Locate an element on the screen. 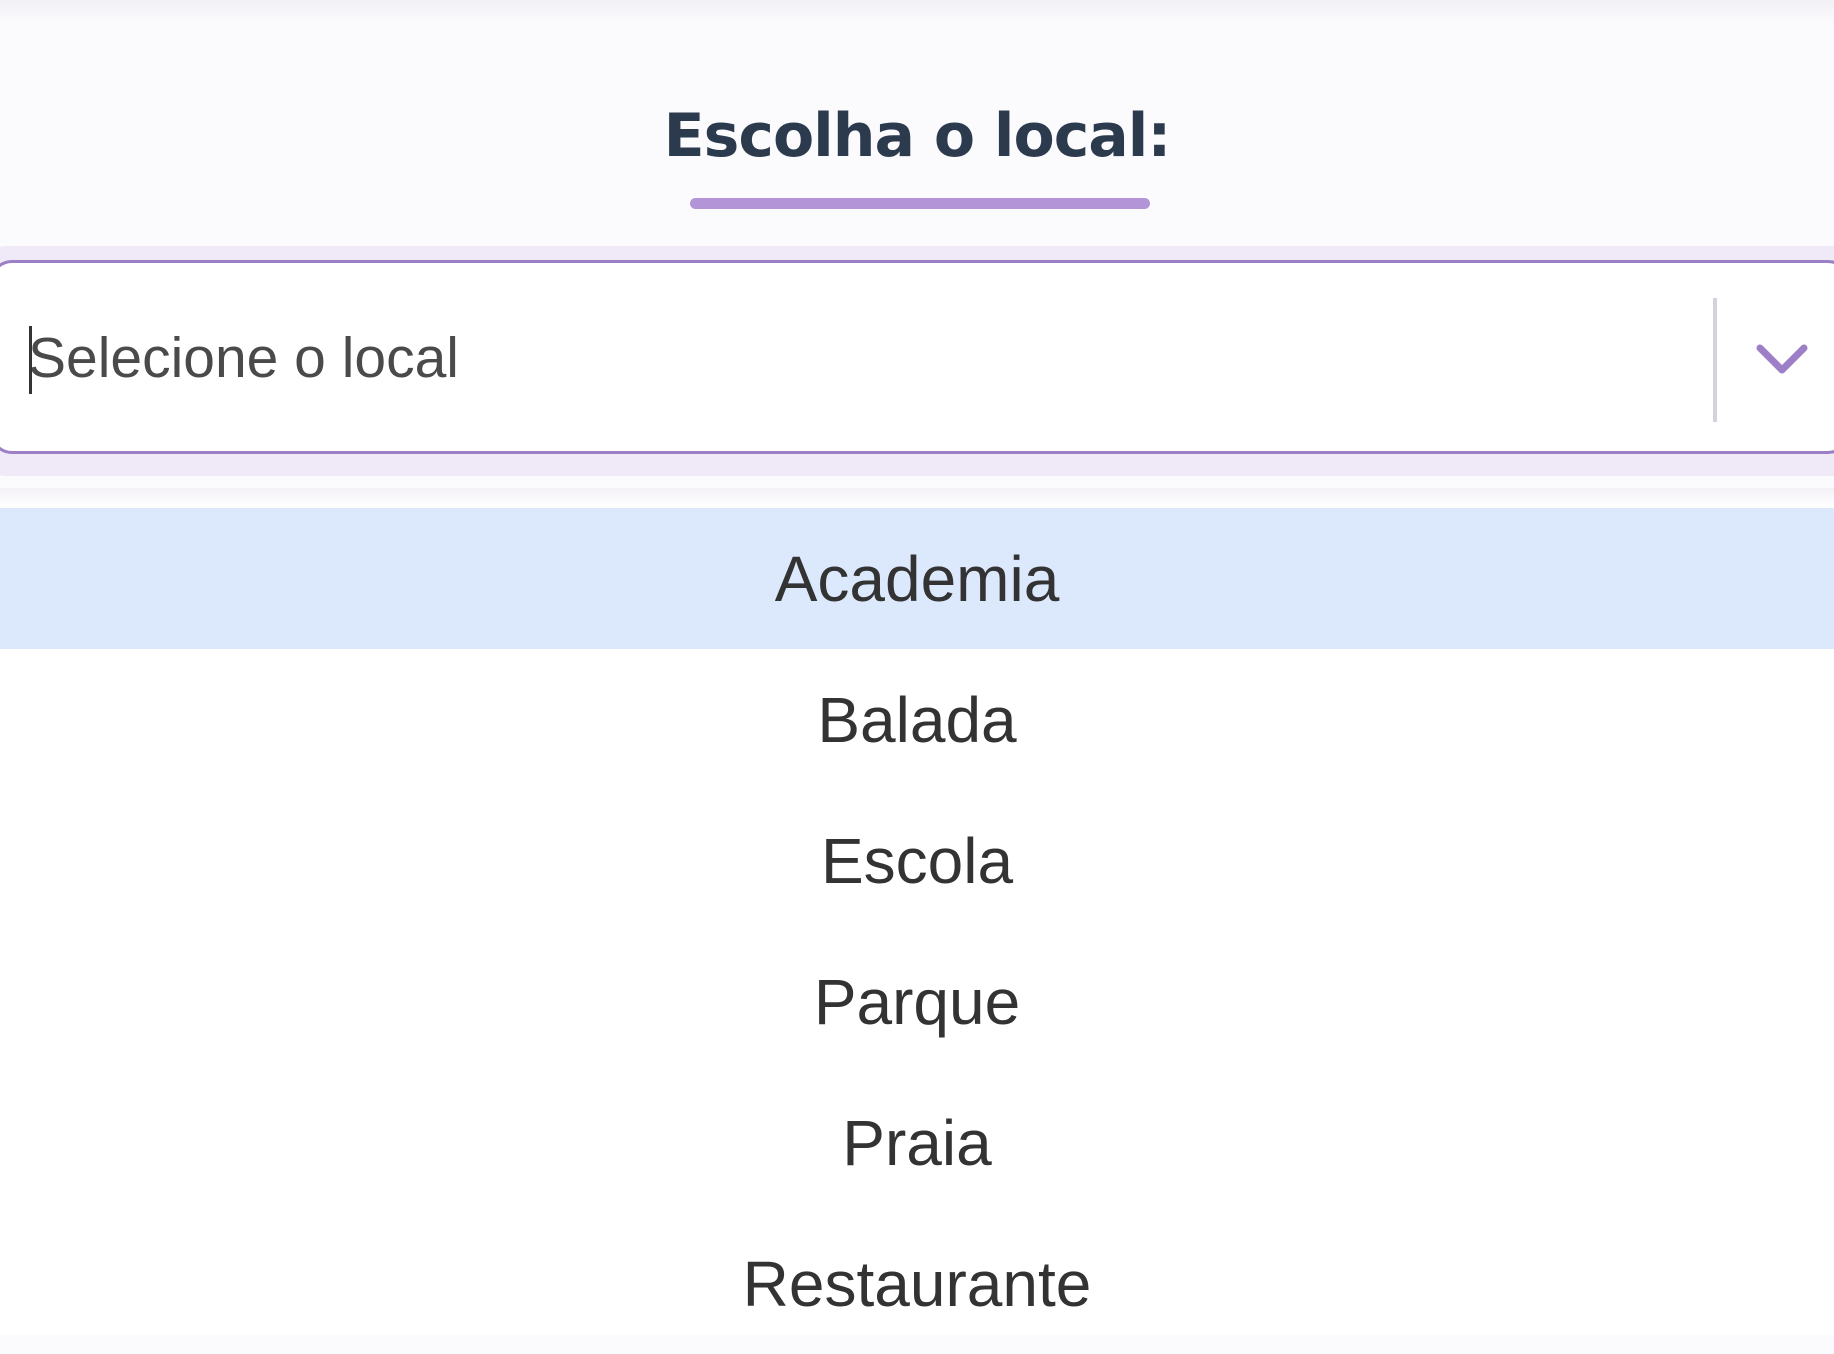 The image size is (1834, 1354). page-title: Escolha o local: is located at coordinates (917, 136).